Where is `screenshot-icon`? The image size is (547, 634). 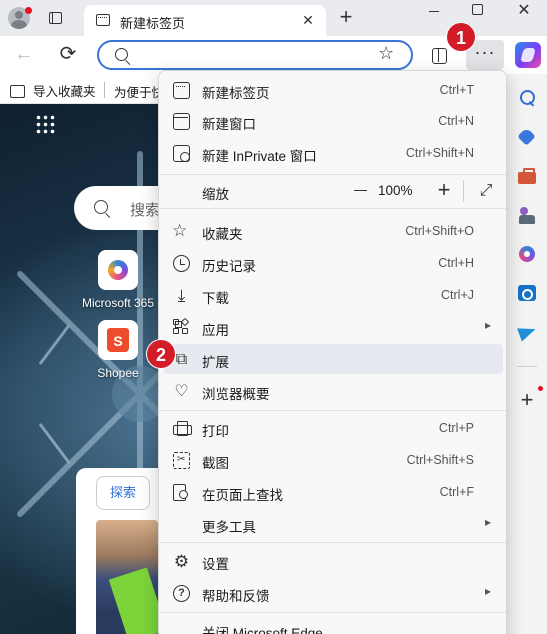 screenshot-icon is located at coordinates (181, 460).